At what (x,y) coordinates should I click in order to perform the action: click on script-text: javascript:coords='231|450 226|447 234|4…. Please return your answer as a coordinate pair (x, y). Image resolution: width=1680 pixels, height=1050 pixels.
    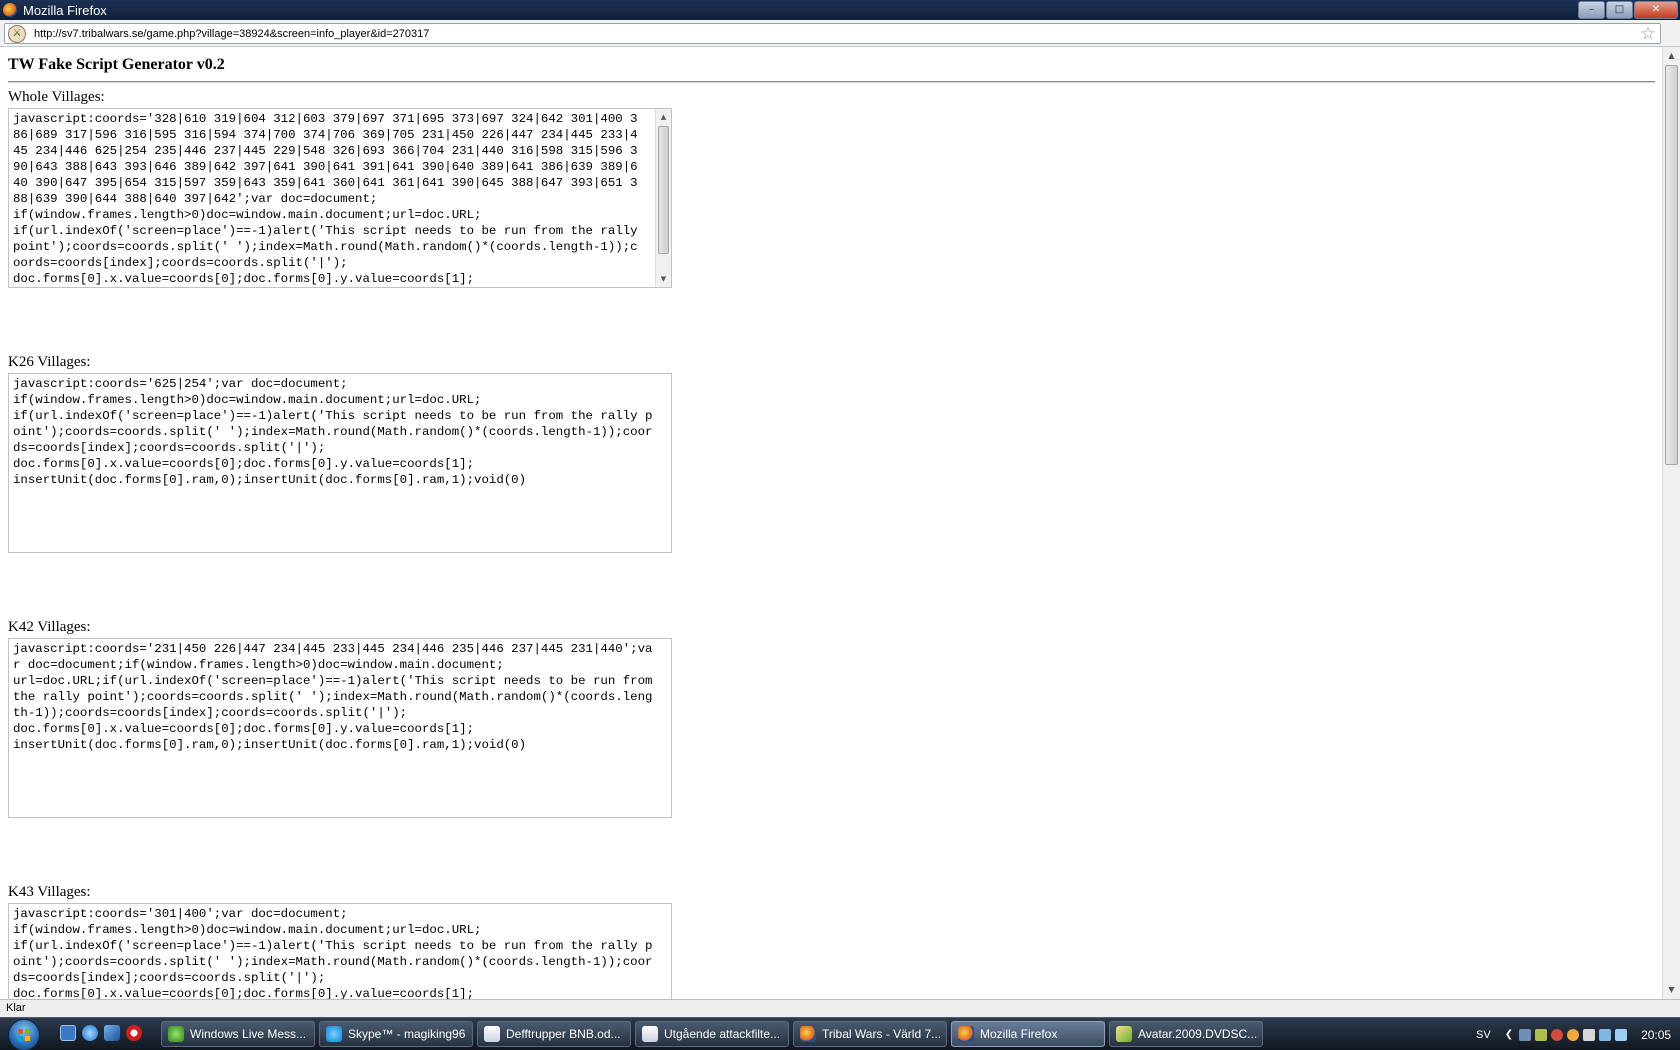
    Looking at the image, I should click on (335, 697).